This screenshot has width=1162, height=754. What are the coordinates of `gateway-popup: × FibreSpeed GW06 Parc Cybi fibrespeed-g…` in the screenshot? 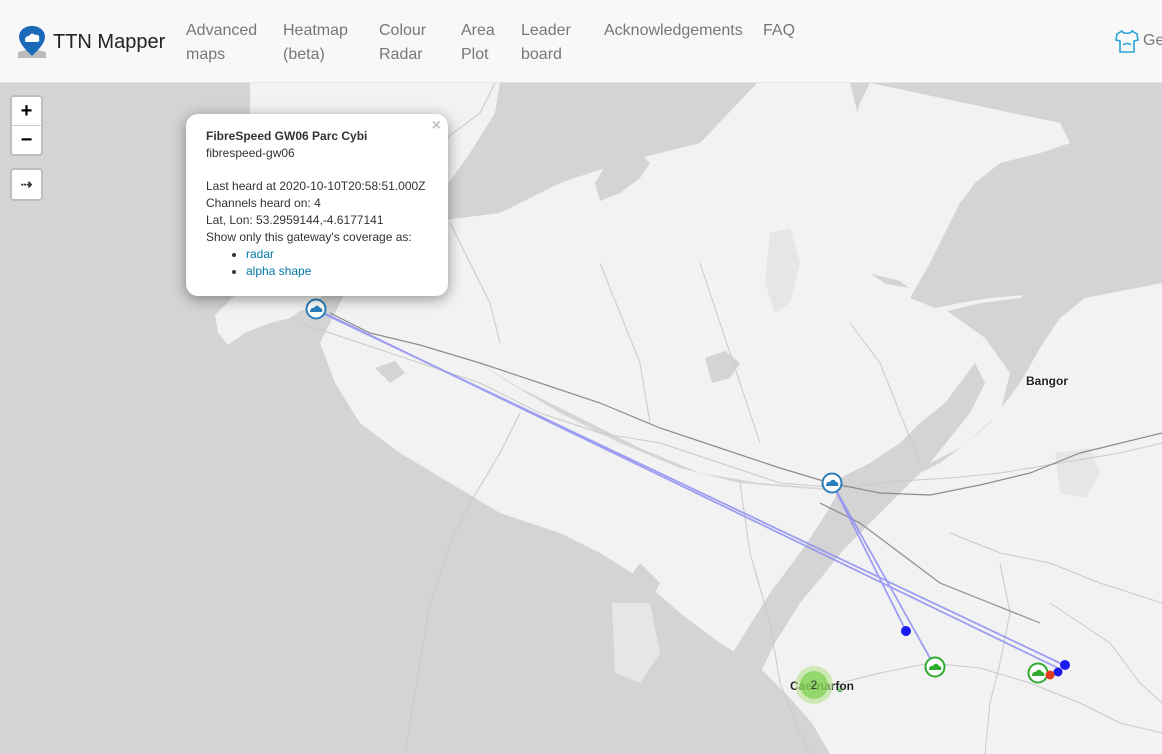 It's located at (317, 212).